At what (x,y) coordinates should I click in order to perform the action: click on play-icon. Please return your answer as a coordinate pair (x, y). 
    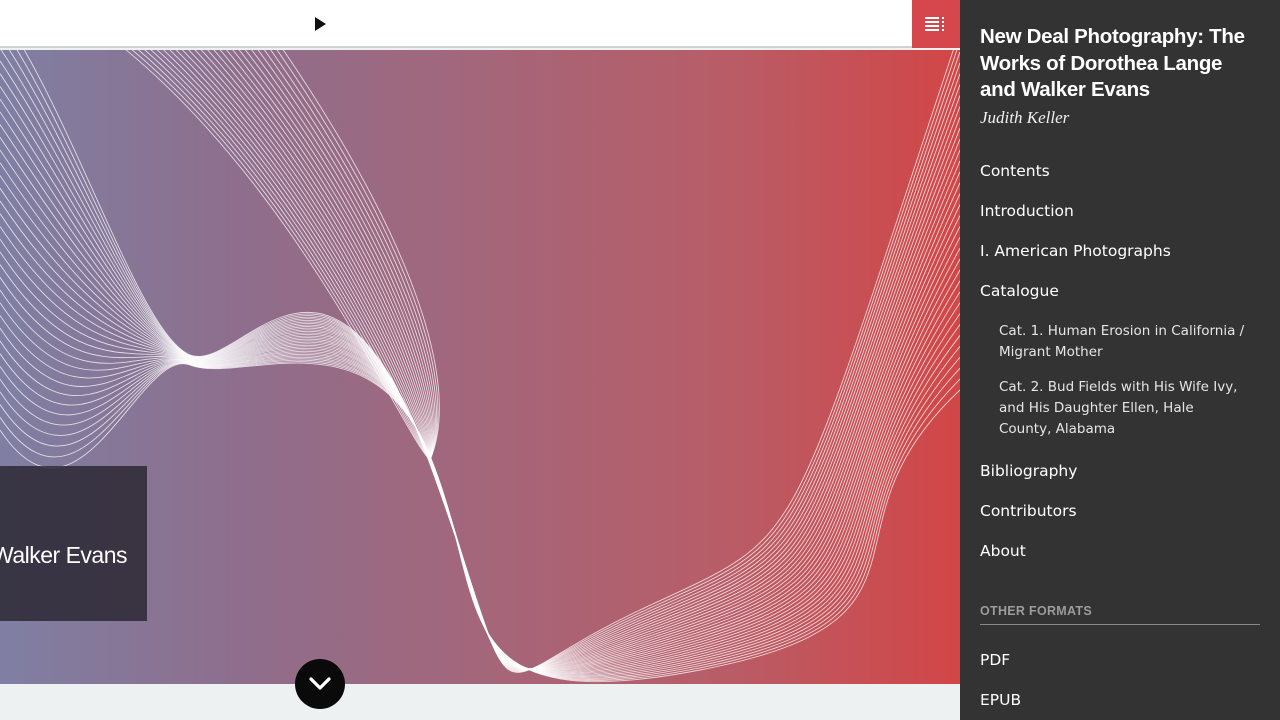
    Looking at the image, I should click on (320, 24).